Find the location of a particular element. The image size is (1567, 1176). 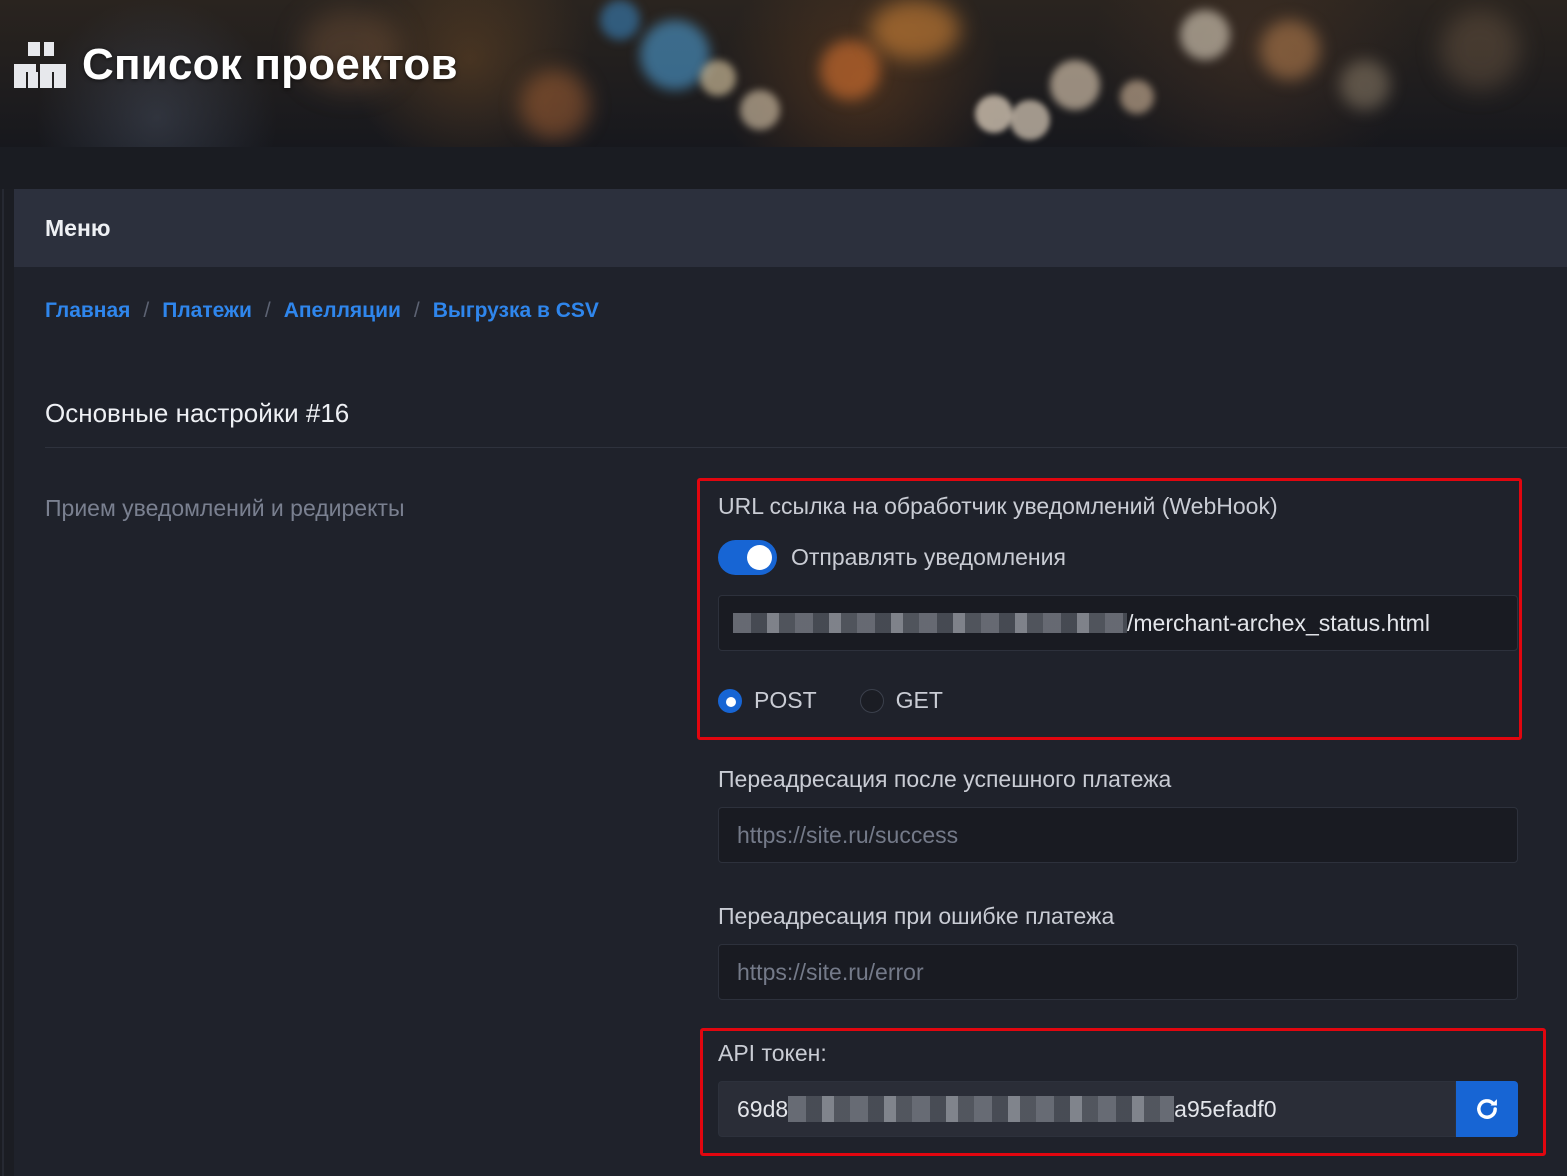

notifications-toggle-row: Отправлять уведомления is located at coordinates (892, 557).